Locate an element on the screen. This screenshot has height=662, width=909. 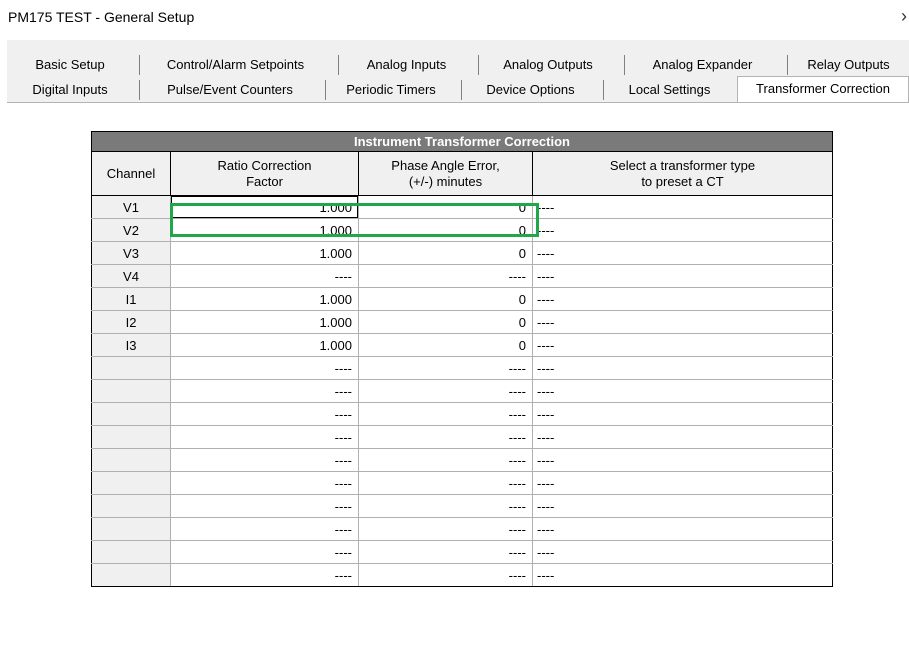
tab-digital-inputs: Digital Inputs is located at coordinates (70, 90).